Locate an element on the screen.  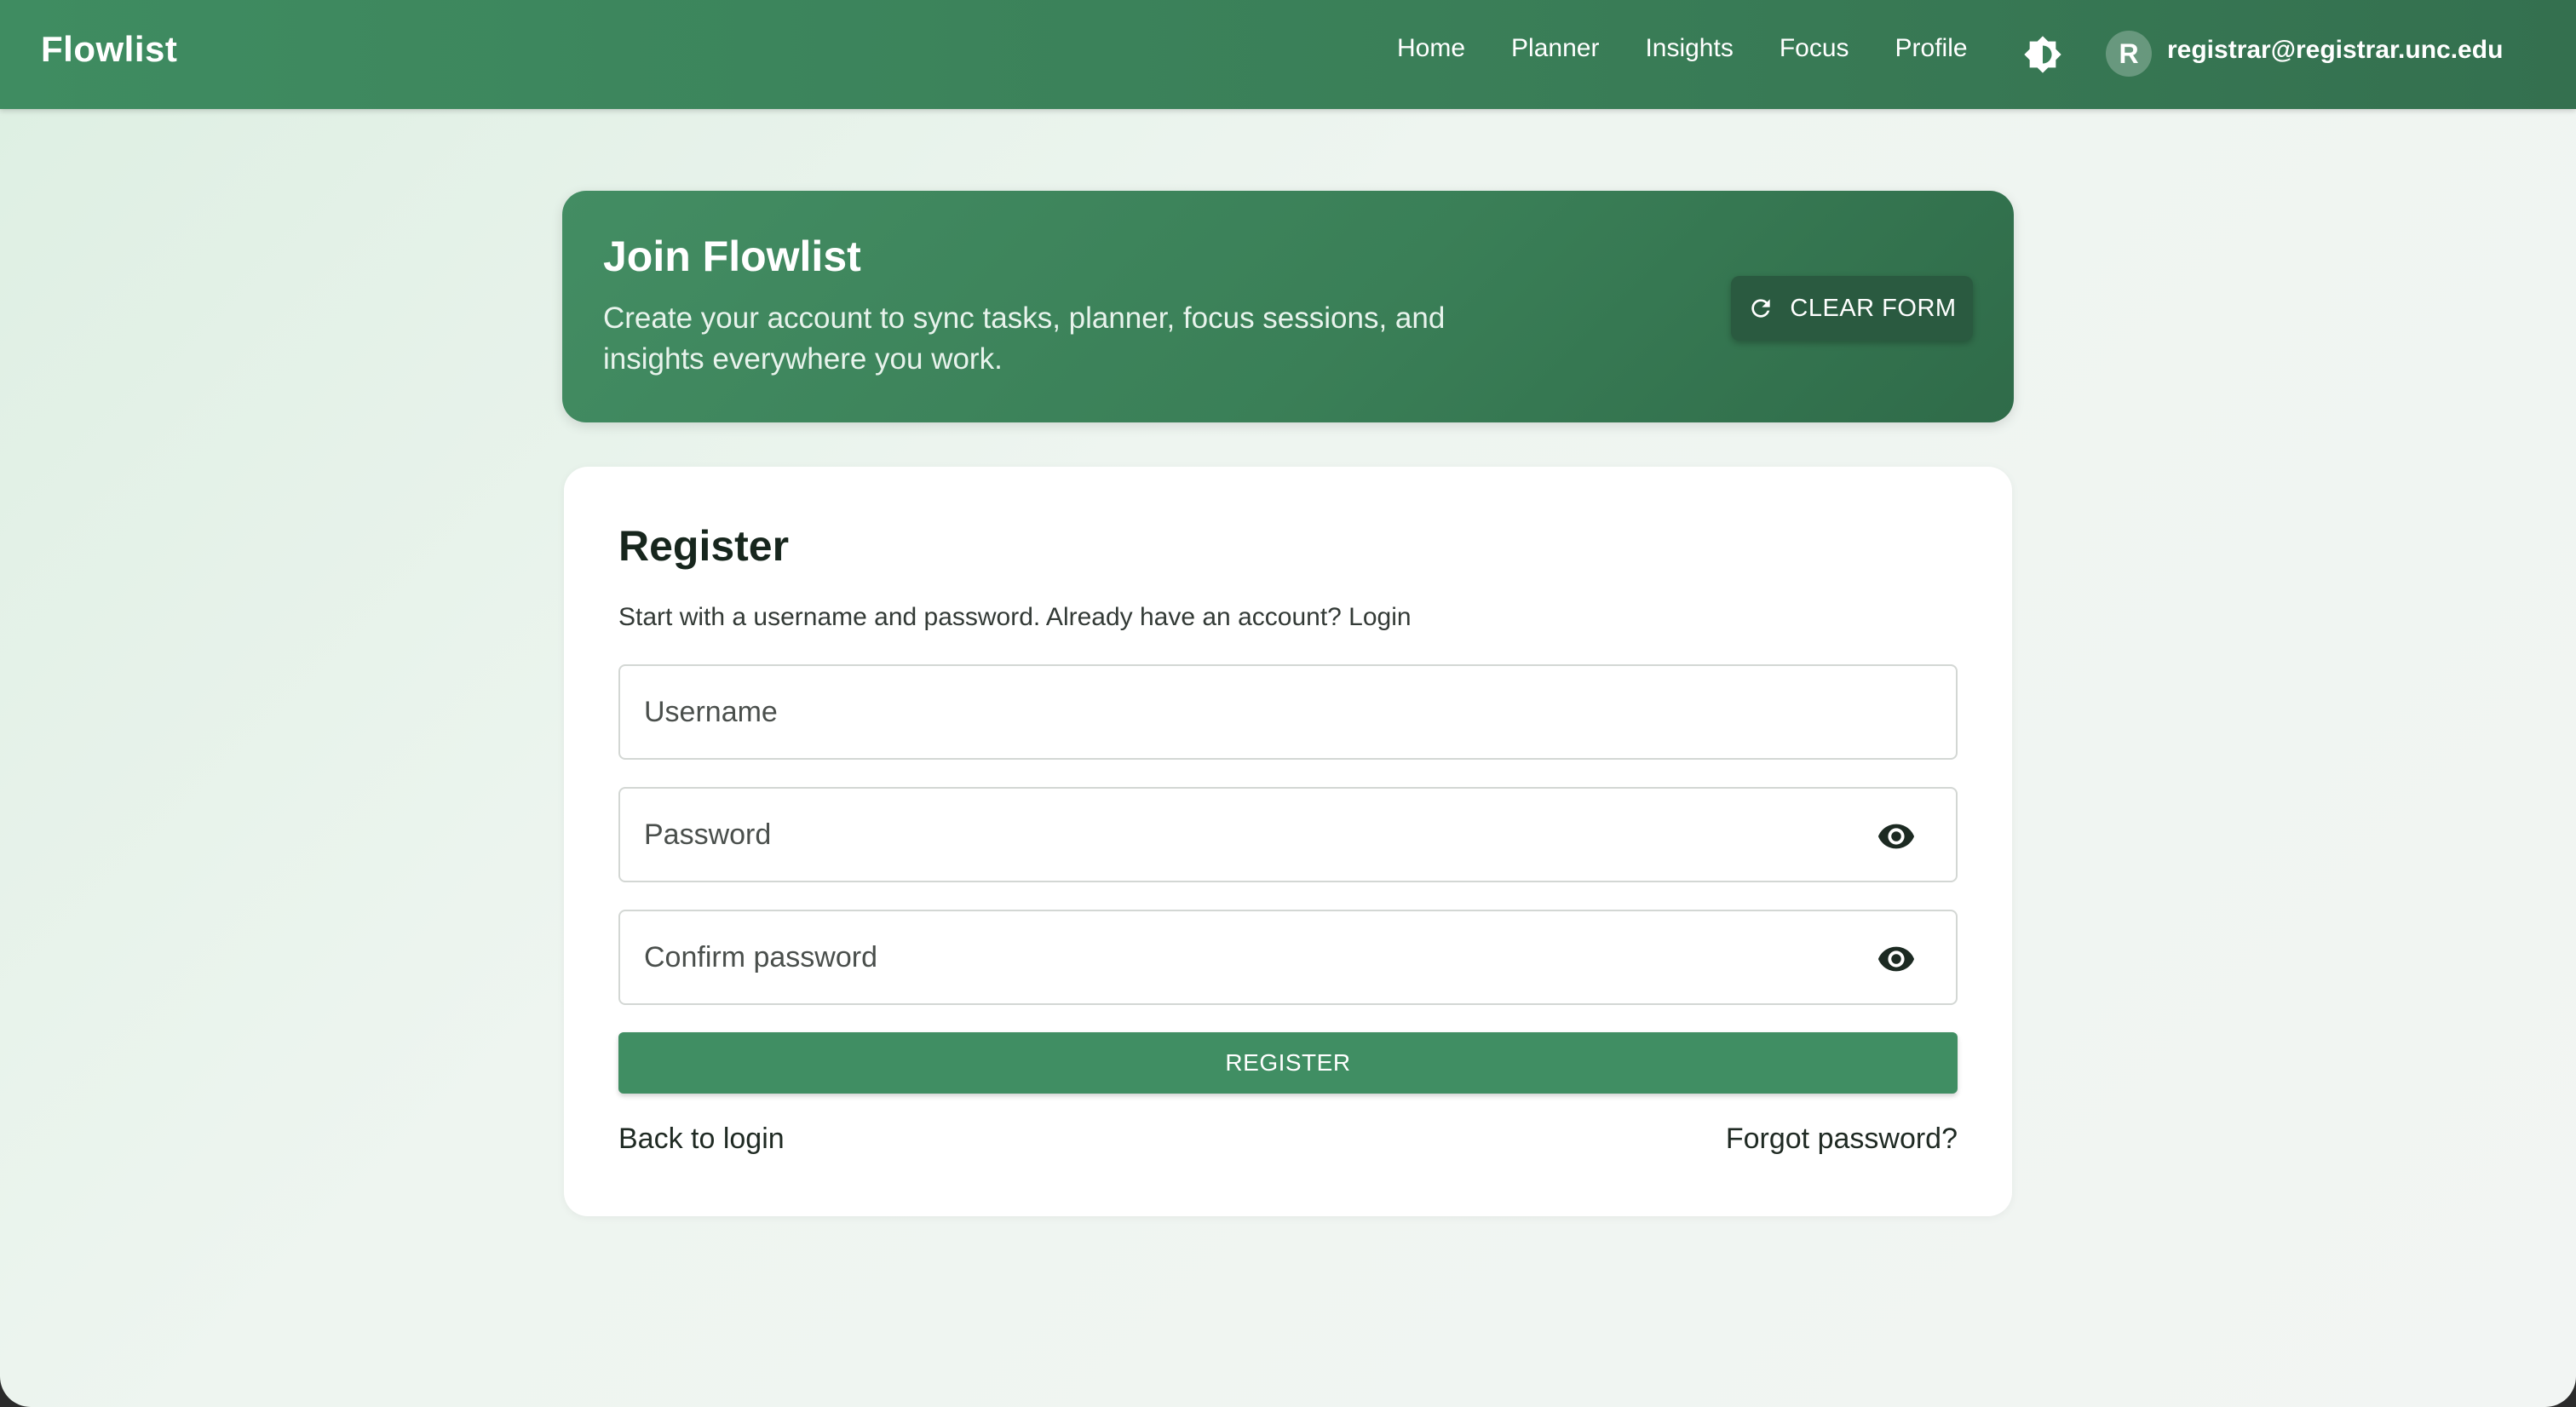
register-title: Register is located at coordinates (704, 546).